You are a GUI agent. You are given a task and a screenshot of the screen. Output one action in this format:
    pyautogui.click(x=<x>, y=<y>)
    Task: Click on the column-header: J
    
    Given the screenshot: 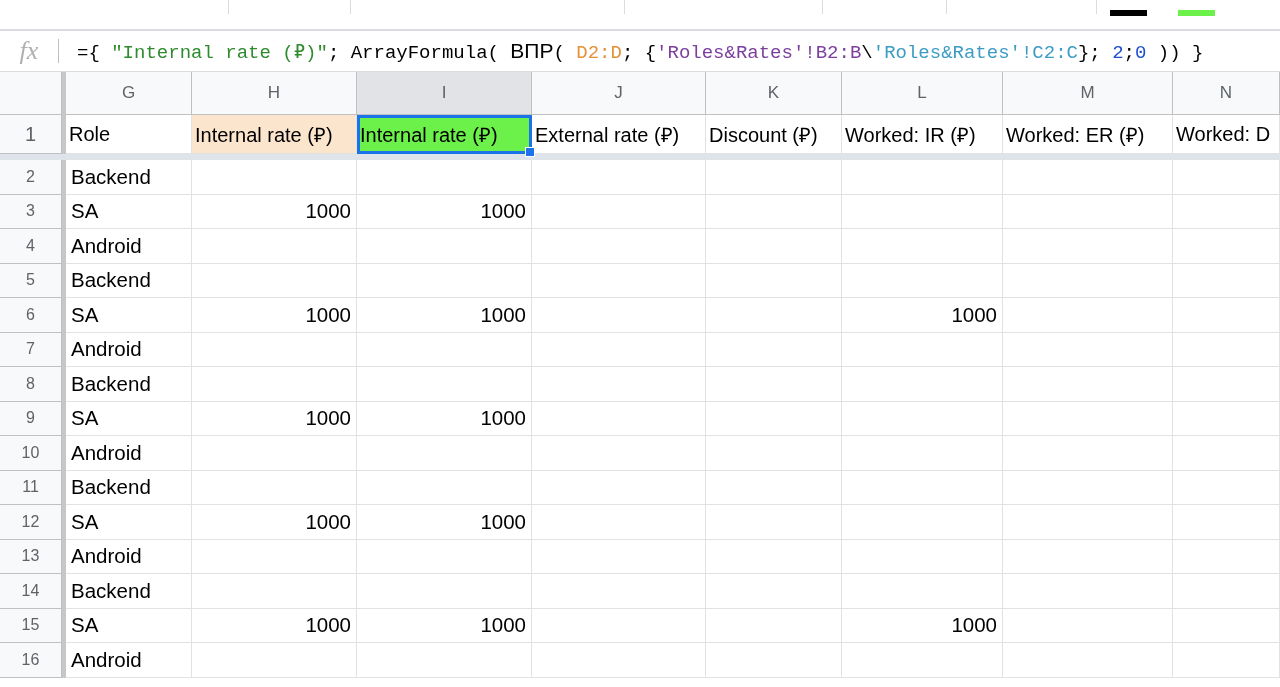 What is the action you would take?
    pyautogui.click(x=619, y=93)
    